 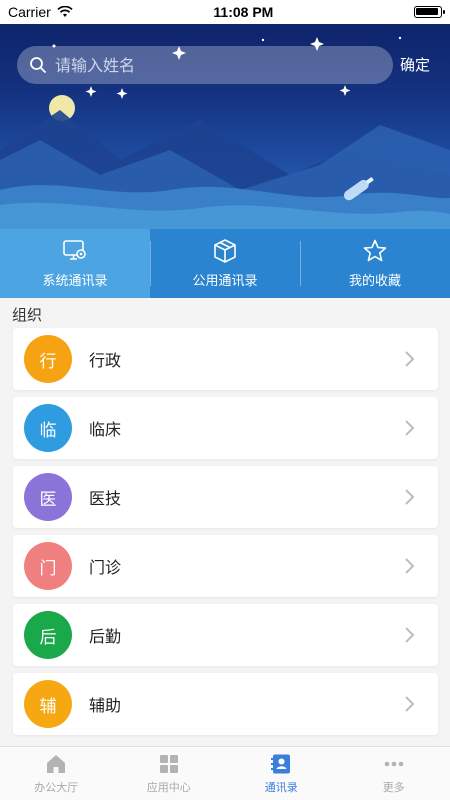 What do you see at coordinates (243, 12) in the screenshot?
I see `status-time: 11:08 PM` at bounding box center [243, 12].